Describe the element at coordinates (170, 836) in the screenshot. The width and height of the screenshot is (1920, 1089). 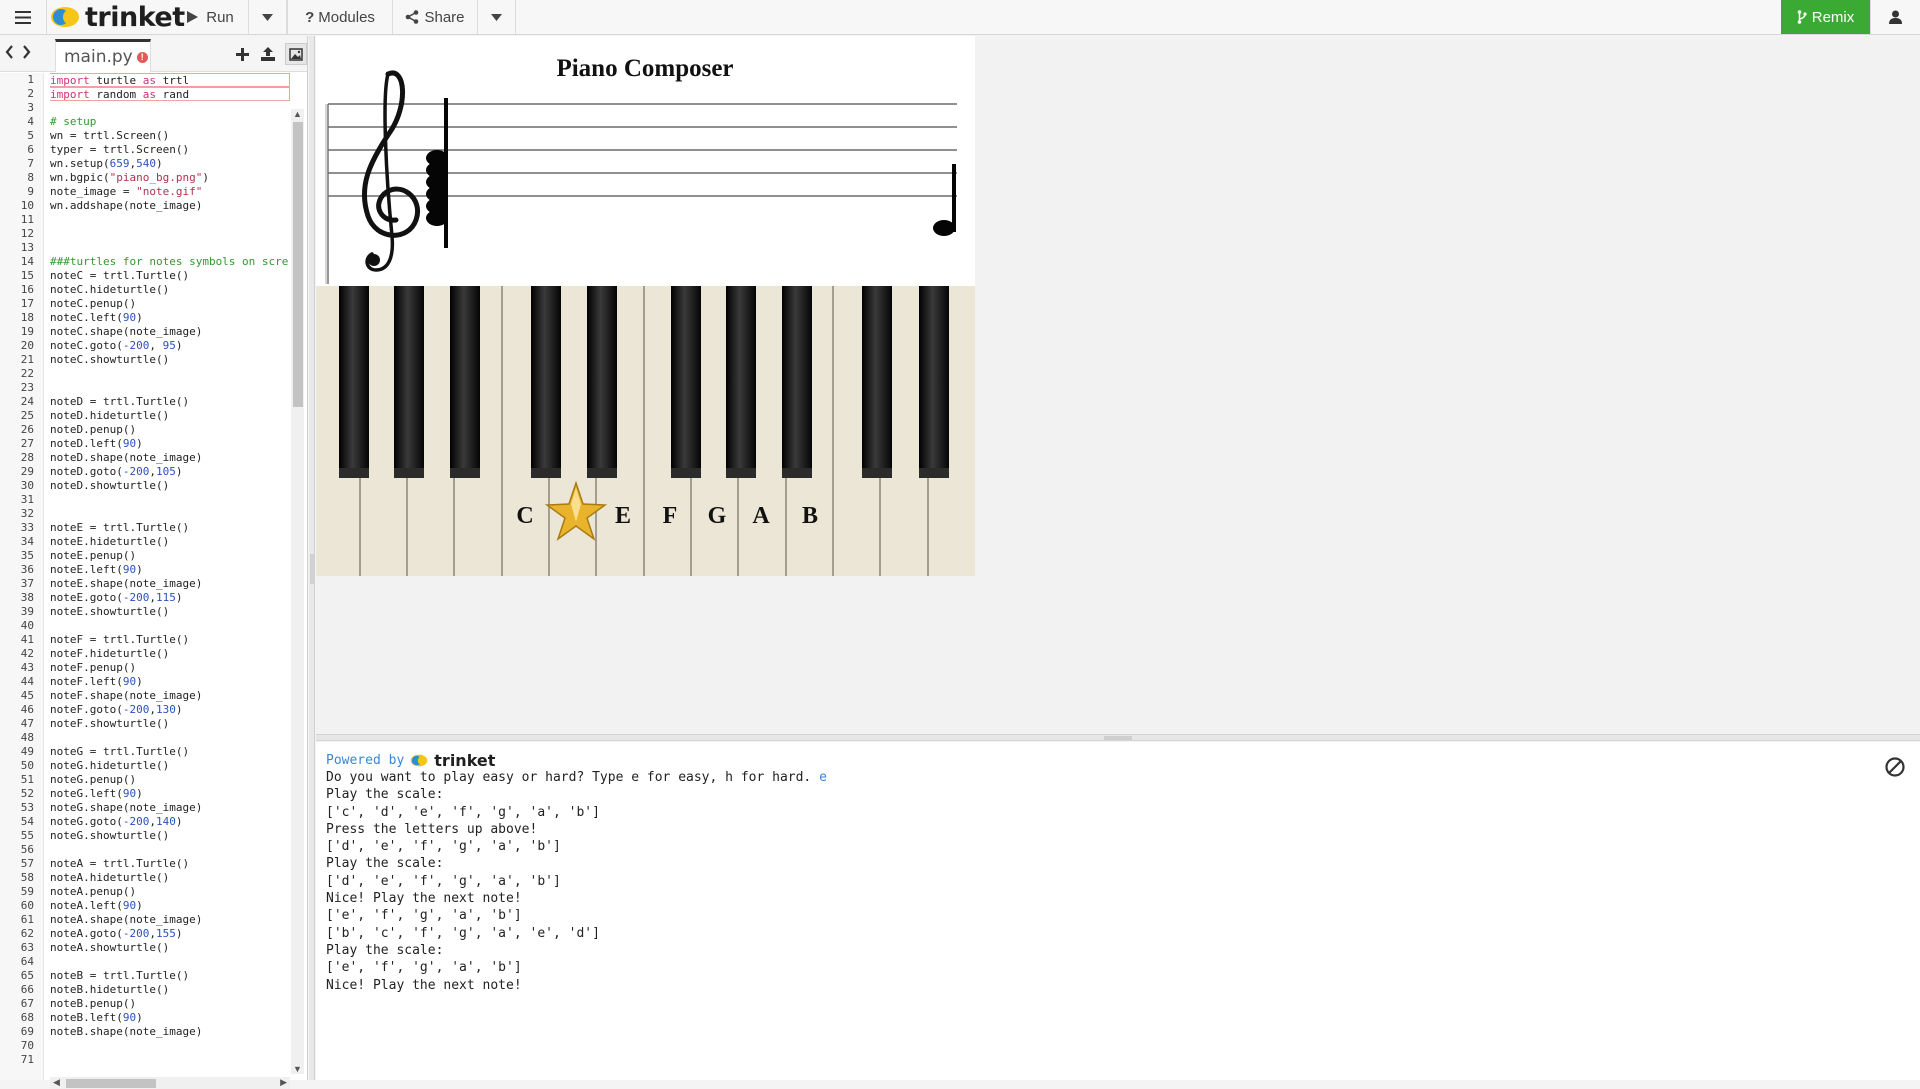
I see `code-line: noteG.showturtle()` at that location.